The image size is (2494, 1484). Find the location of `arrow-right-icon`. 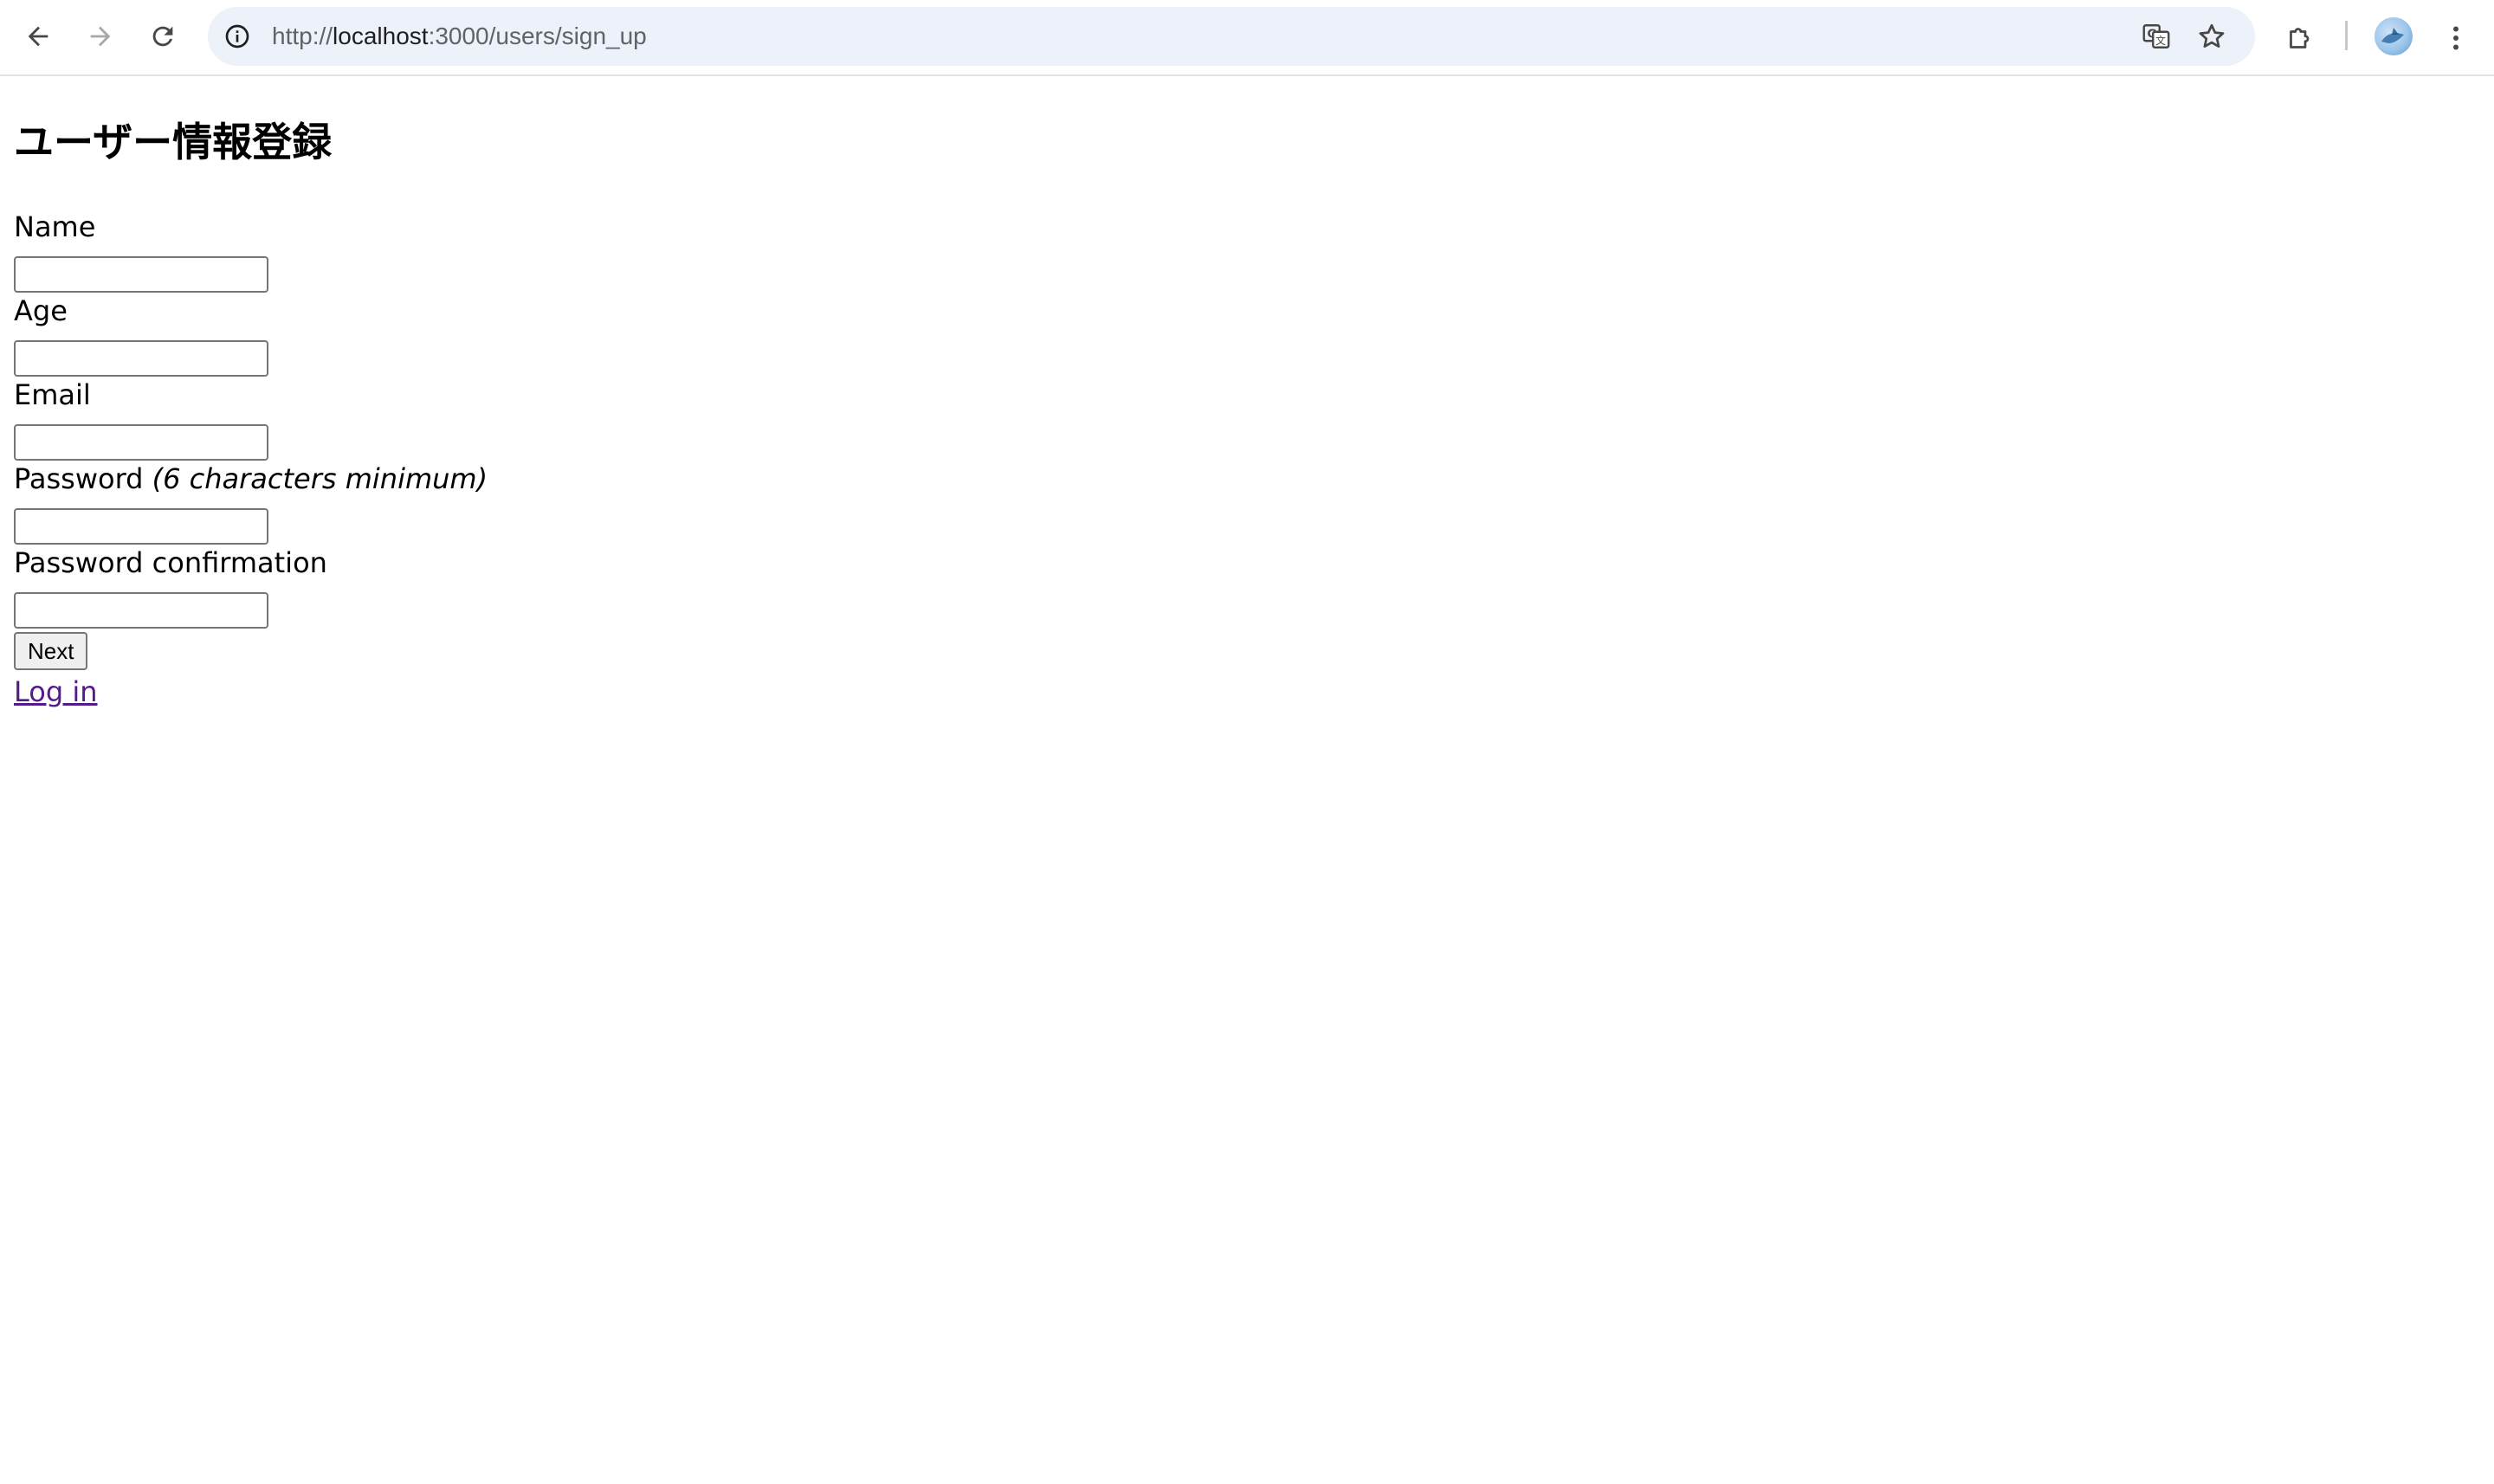

arrow-right-icon is located at coordinates (100, 36).